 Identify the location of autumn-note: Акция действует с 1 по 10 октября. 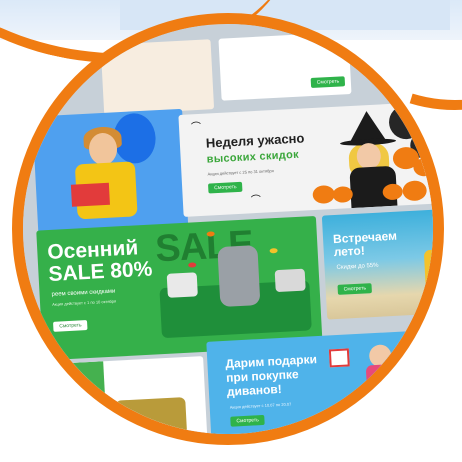
(84, 302).